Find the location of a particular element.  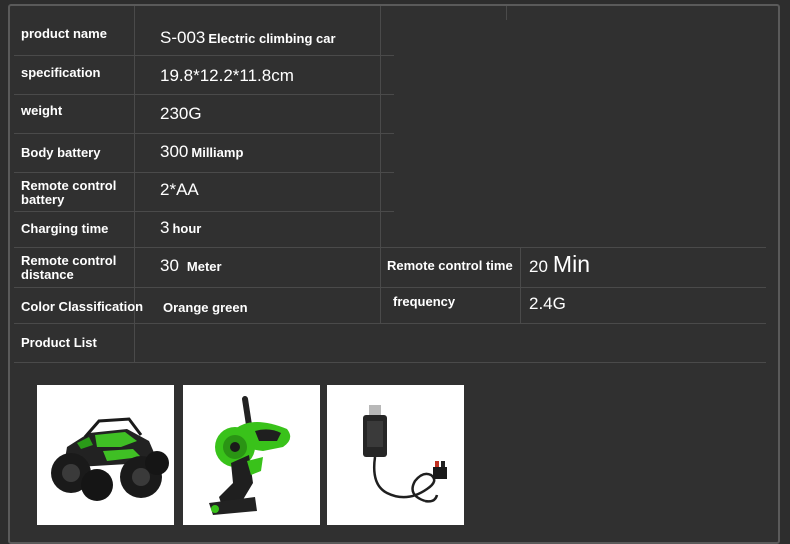

value-suffix: Orange green is located at coordinates (205, 307).